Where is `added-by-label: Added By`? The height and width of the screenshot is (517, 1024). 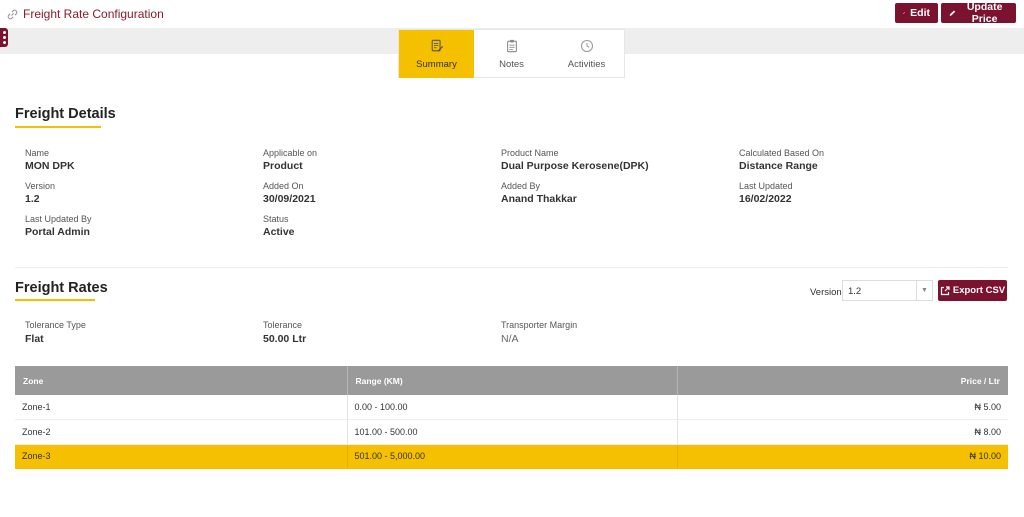 added-by-label: Added By is located at coordinates (521, 186).